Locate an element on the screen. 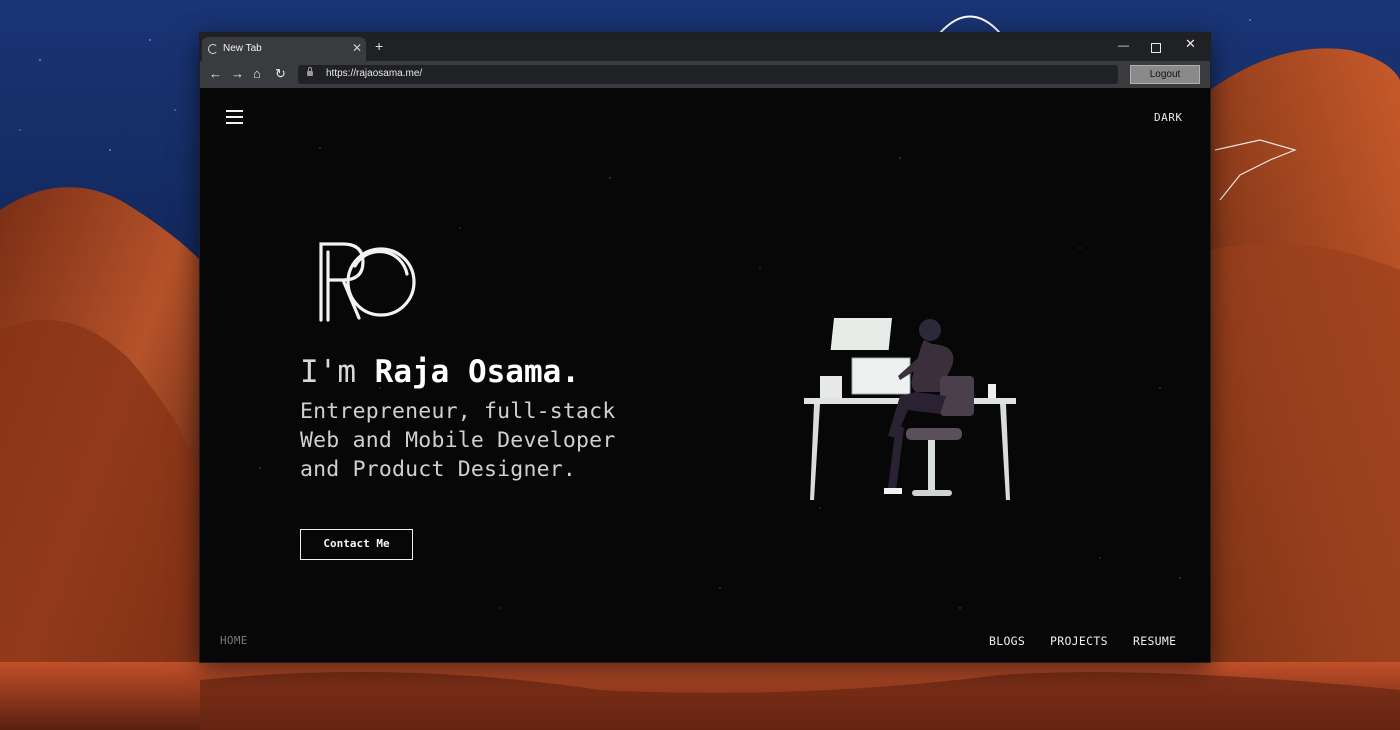 The image size is (1400, 730). tab-title: New Tab is located at coordinates (242, 48).